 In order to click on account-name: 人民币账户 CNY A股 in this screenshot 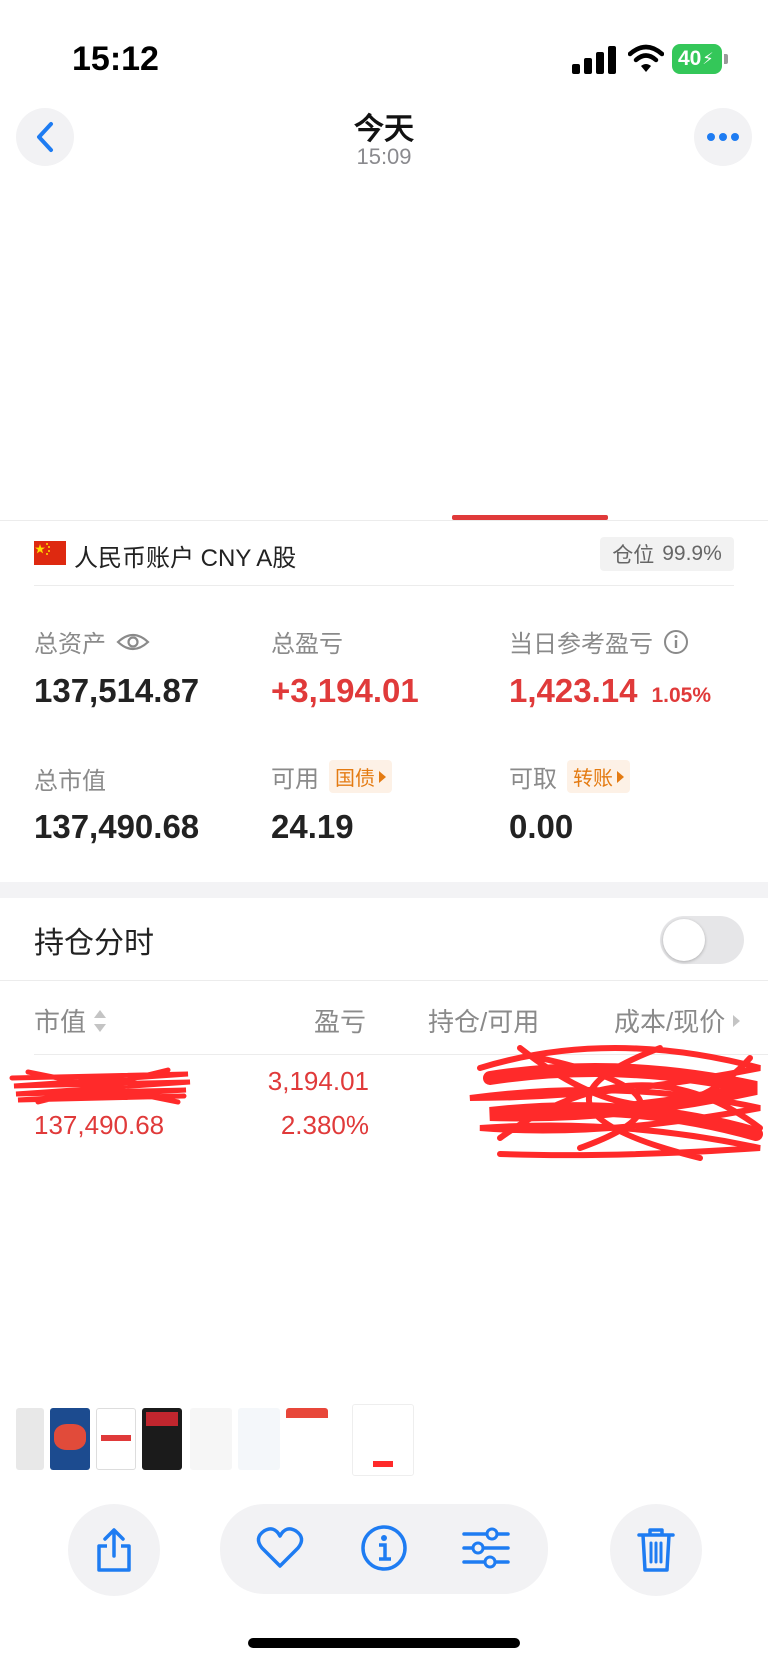, I will do `click(185, 555)`.